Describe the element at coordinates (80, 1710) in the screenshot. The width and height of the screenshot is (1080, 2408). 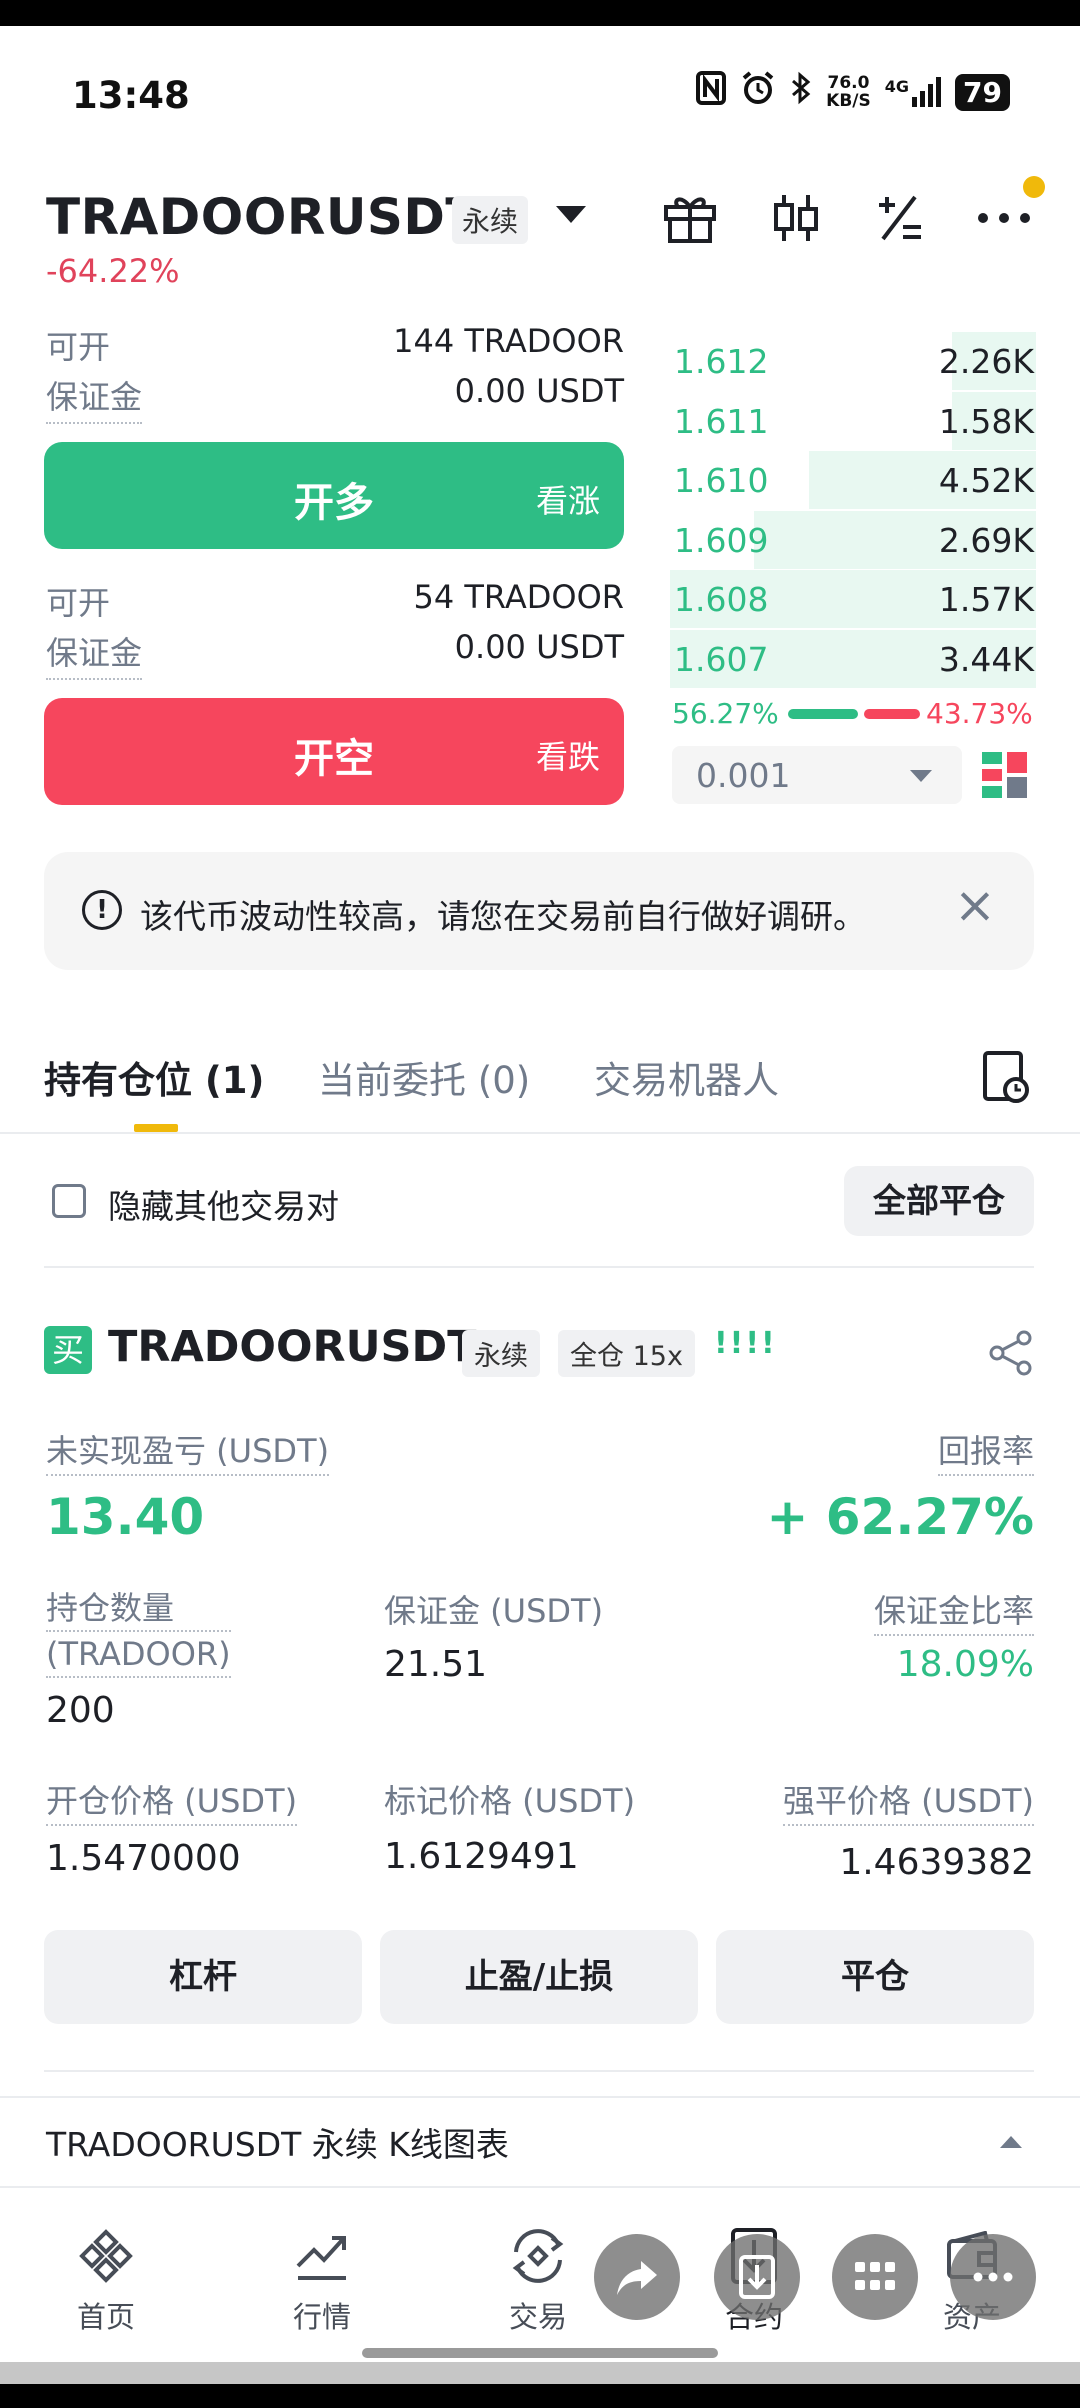
I see `position-size-value: 200` at that location.